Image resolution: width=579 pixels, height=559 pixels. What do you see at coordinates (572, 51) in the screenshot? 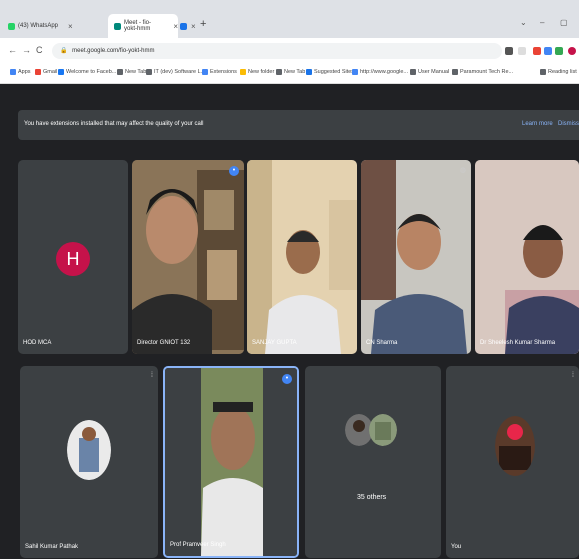
I see `profile-avatar` at bounding box center [572, 51].